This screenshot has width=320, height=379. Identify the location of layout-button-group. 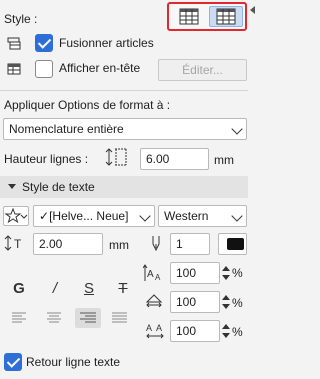
(207, 16).